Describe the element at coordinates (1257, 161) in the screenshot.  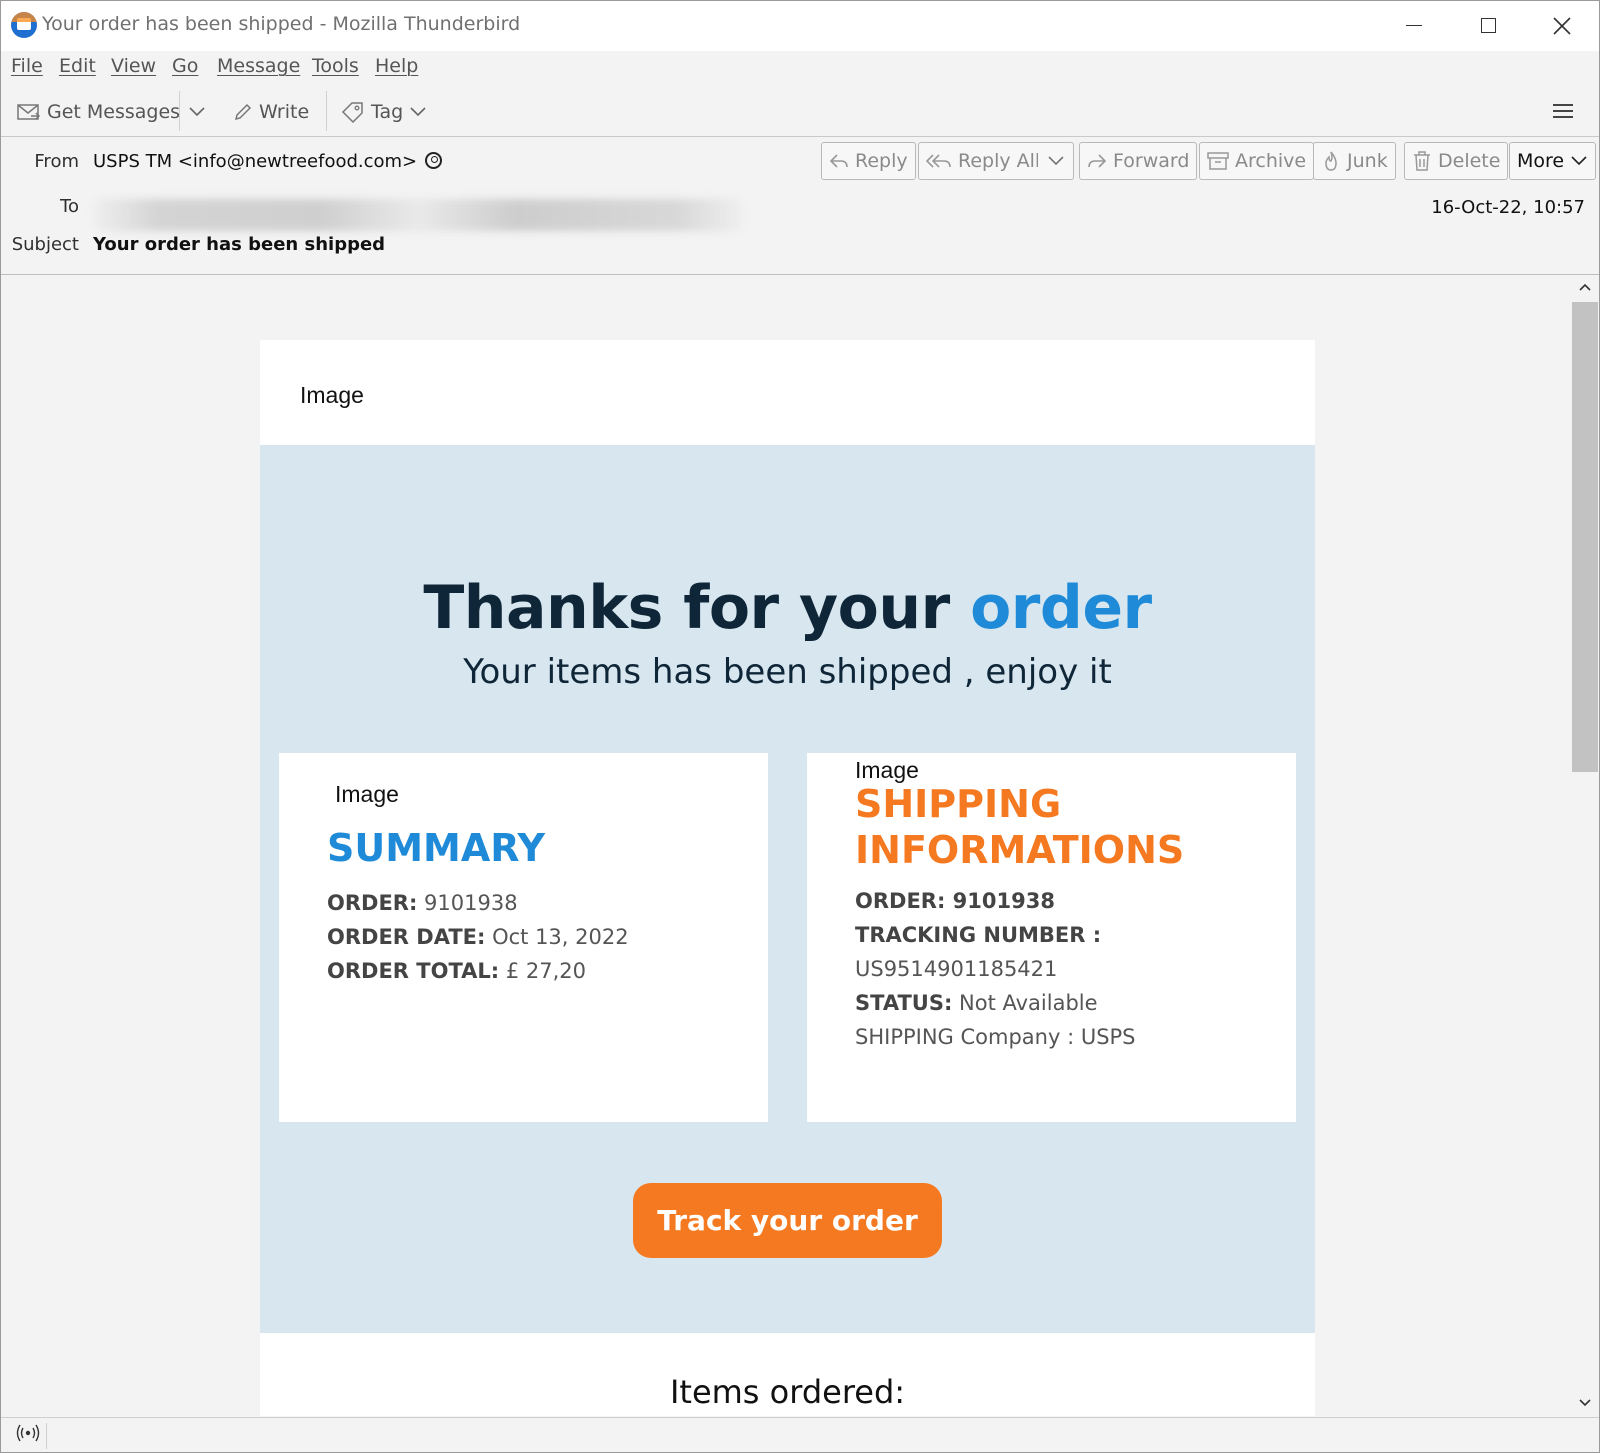
I see `archive-button: Archive` at that location.